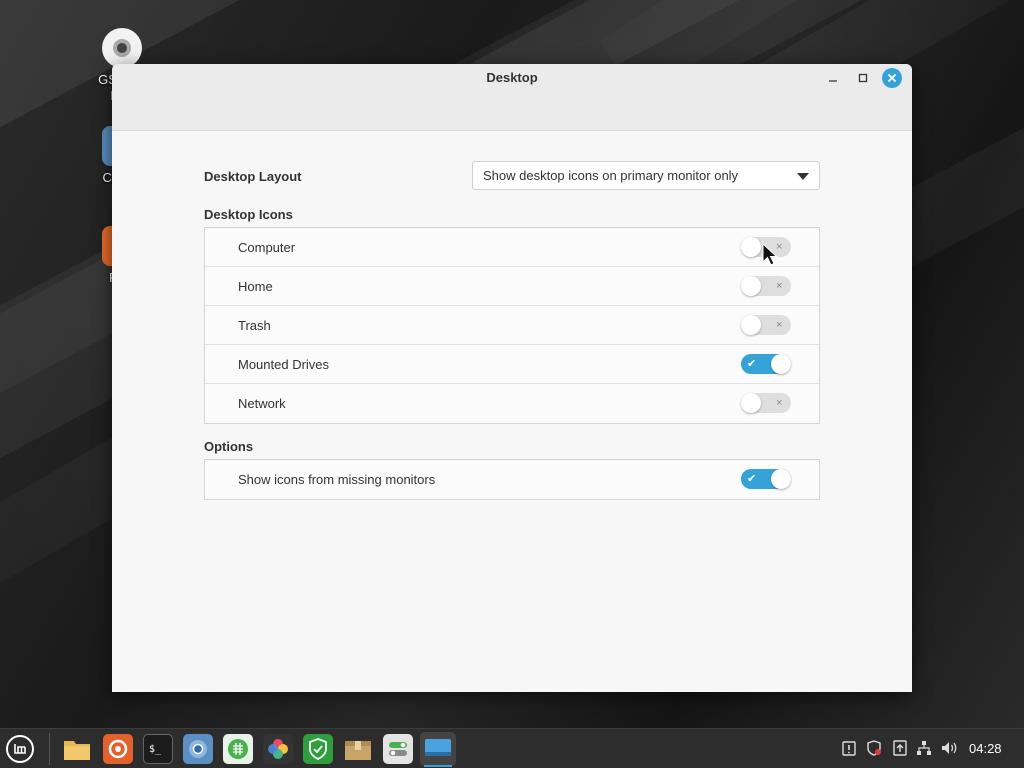  I want to click on shield-launcher, so click(318, 749).